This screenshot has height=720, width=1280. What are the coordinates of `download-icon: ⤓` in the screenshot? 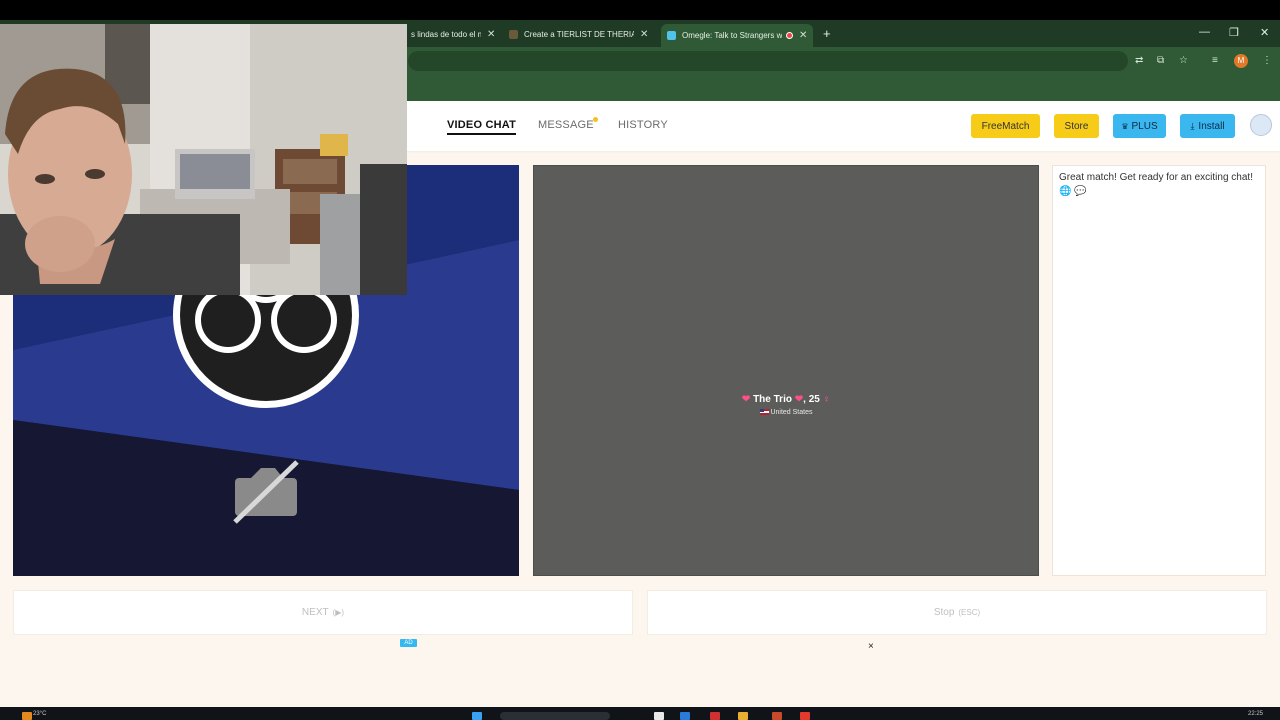 It's located at (1192, 125).